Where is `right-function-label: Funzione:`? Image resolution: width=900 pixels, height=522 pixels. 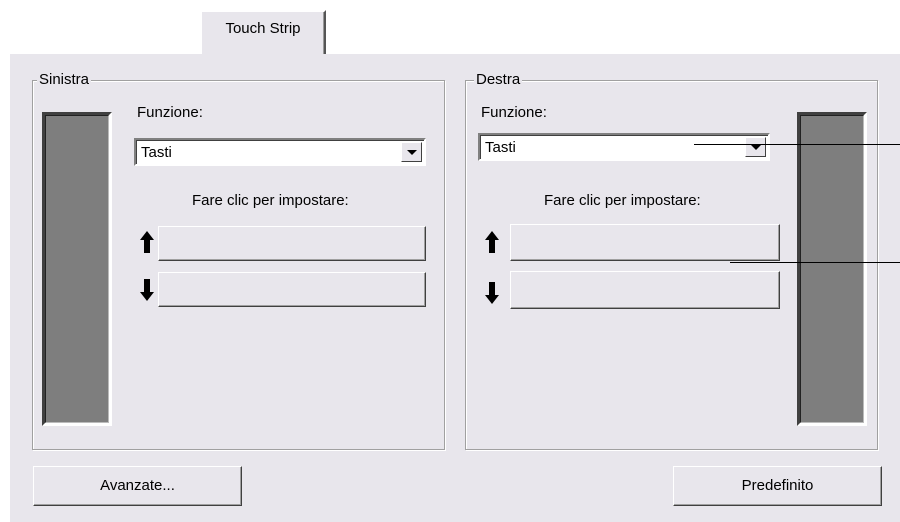 right-function-label: Funzione: is located at coordinates (514, 112).